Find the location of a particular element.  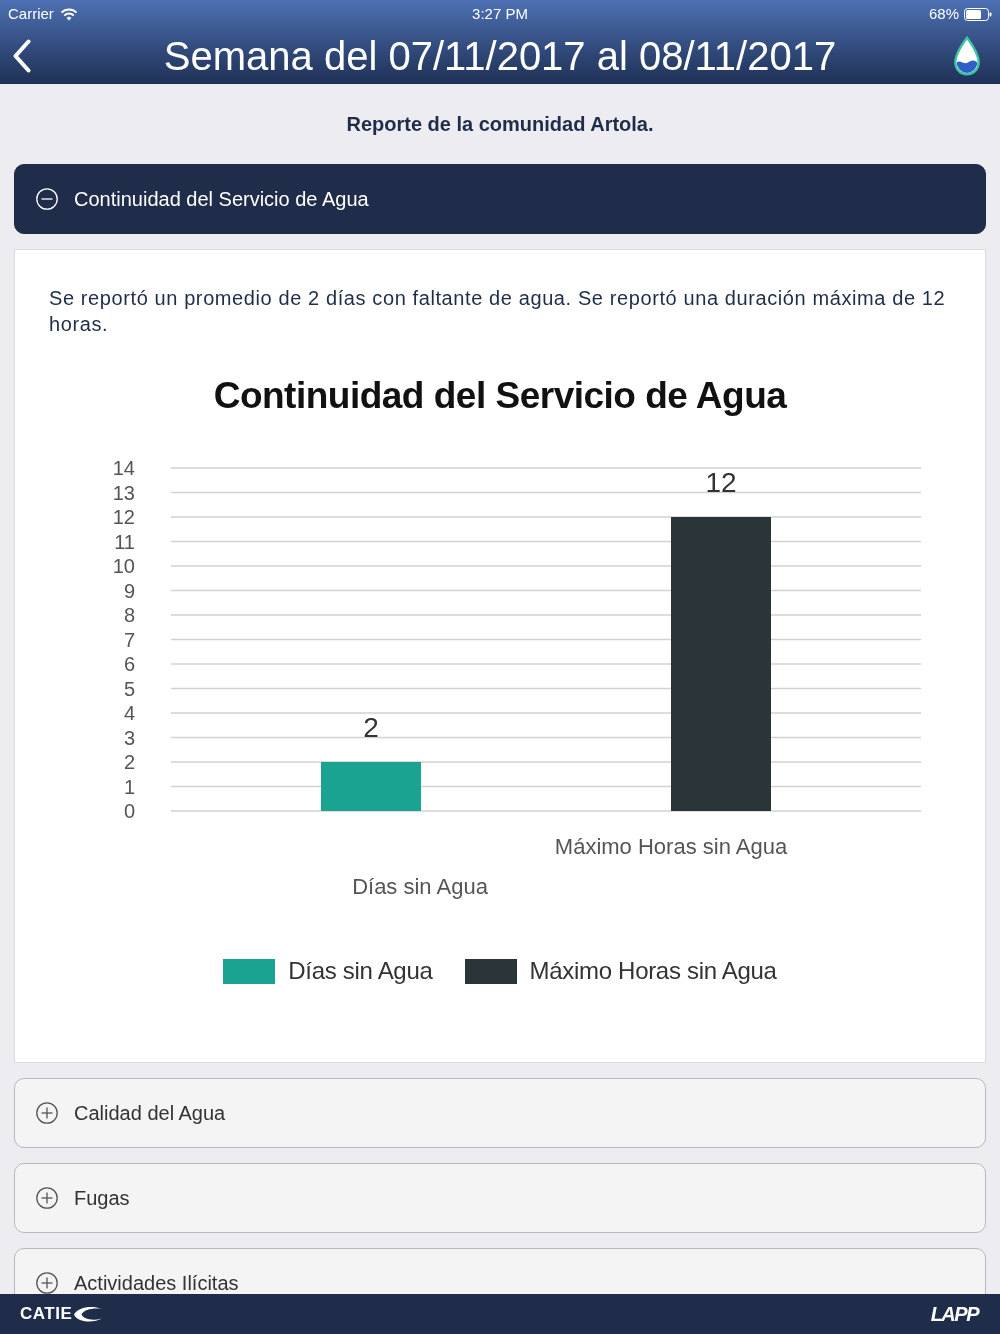

legend-label: Máximo Horas sin Agua is located at coordinates (653, 971).